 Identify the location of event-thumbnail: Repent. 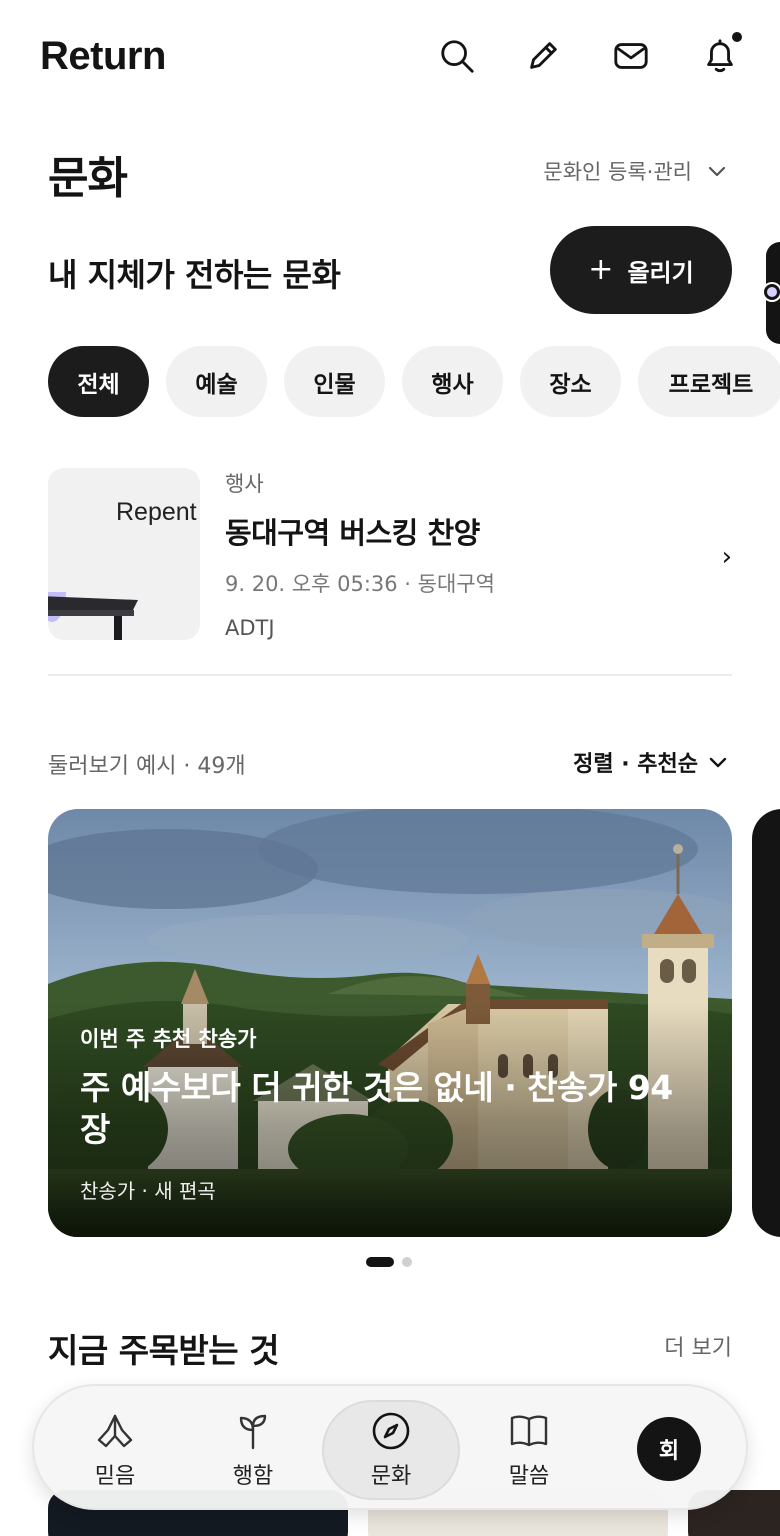
(124, 554).